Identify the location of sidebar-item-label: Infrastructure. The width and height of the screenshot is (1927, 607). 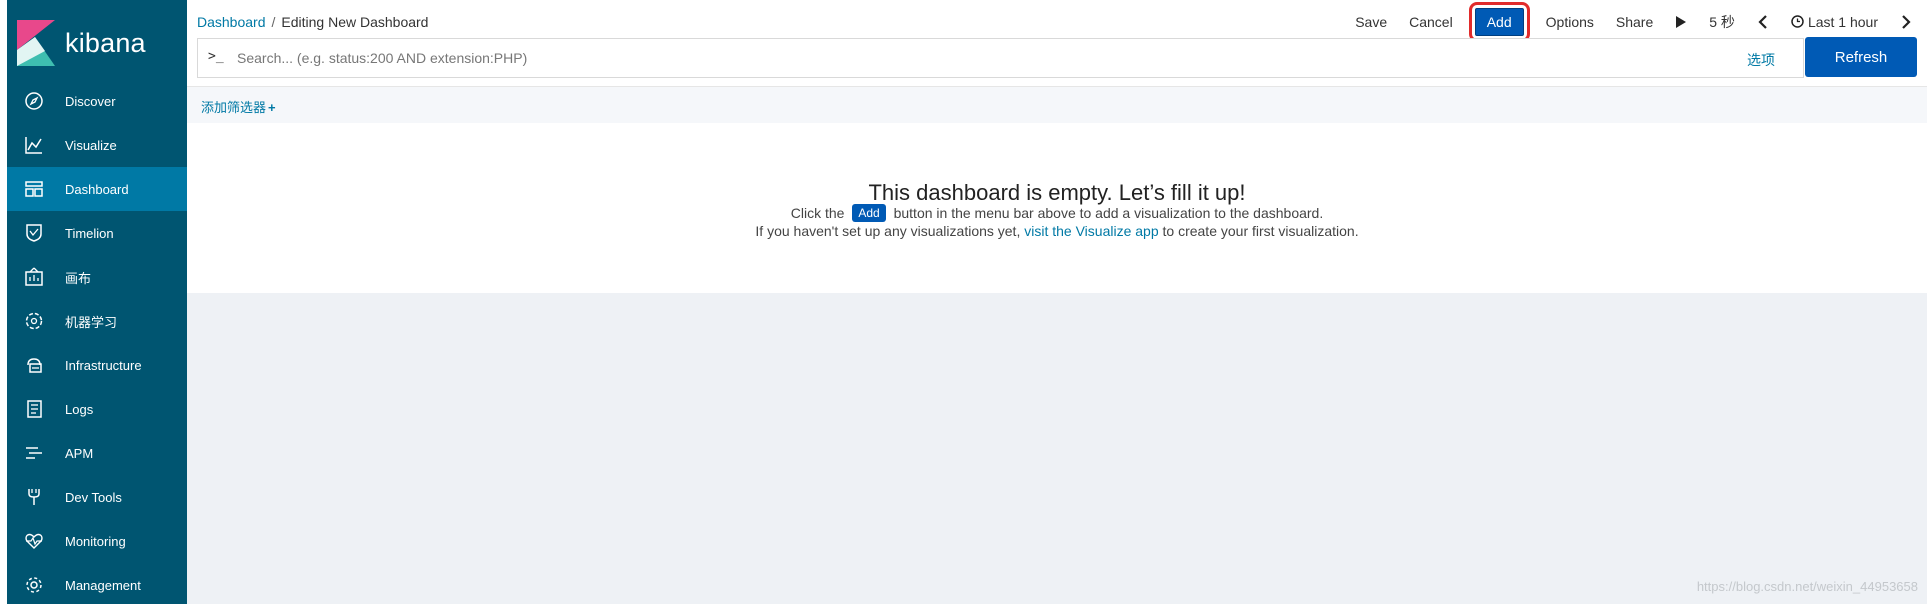
(103, 365).